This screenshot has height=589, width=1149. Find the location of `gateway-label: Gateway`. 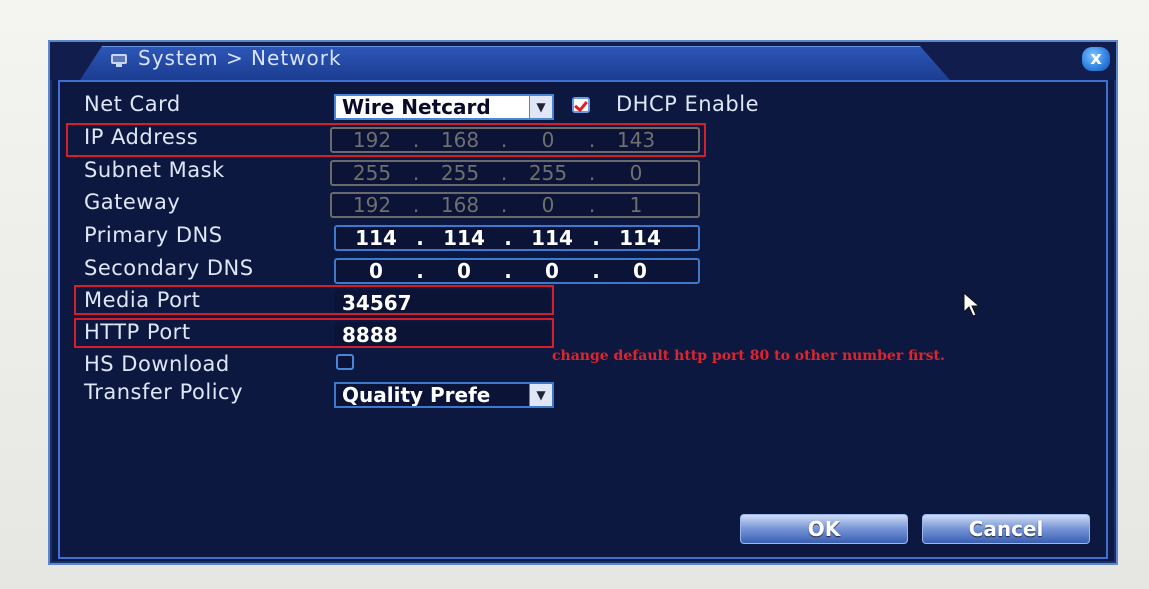

gateway-label: Gateway is located at coordinates (132, 202).